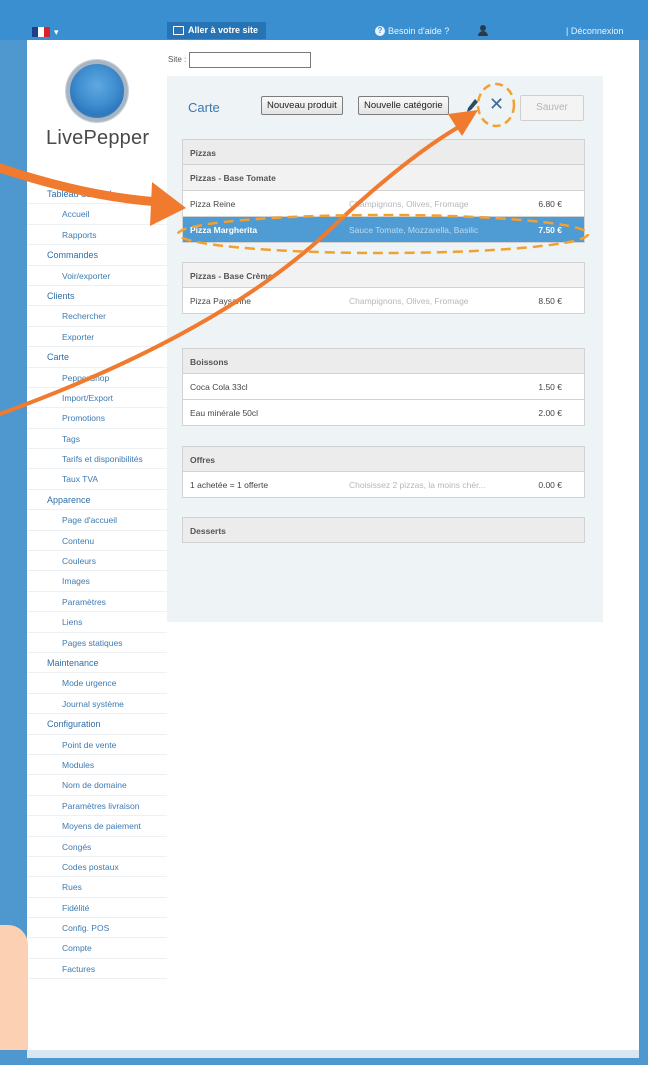 The width and height of the screenshot is (648, 1065). What do you see at coordinates (383, 361) in the screenshot?
I see `category-header: Boissons` at bounding box center [383, 361].